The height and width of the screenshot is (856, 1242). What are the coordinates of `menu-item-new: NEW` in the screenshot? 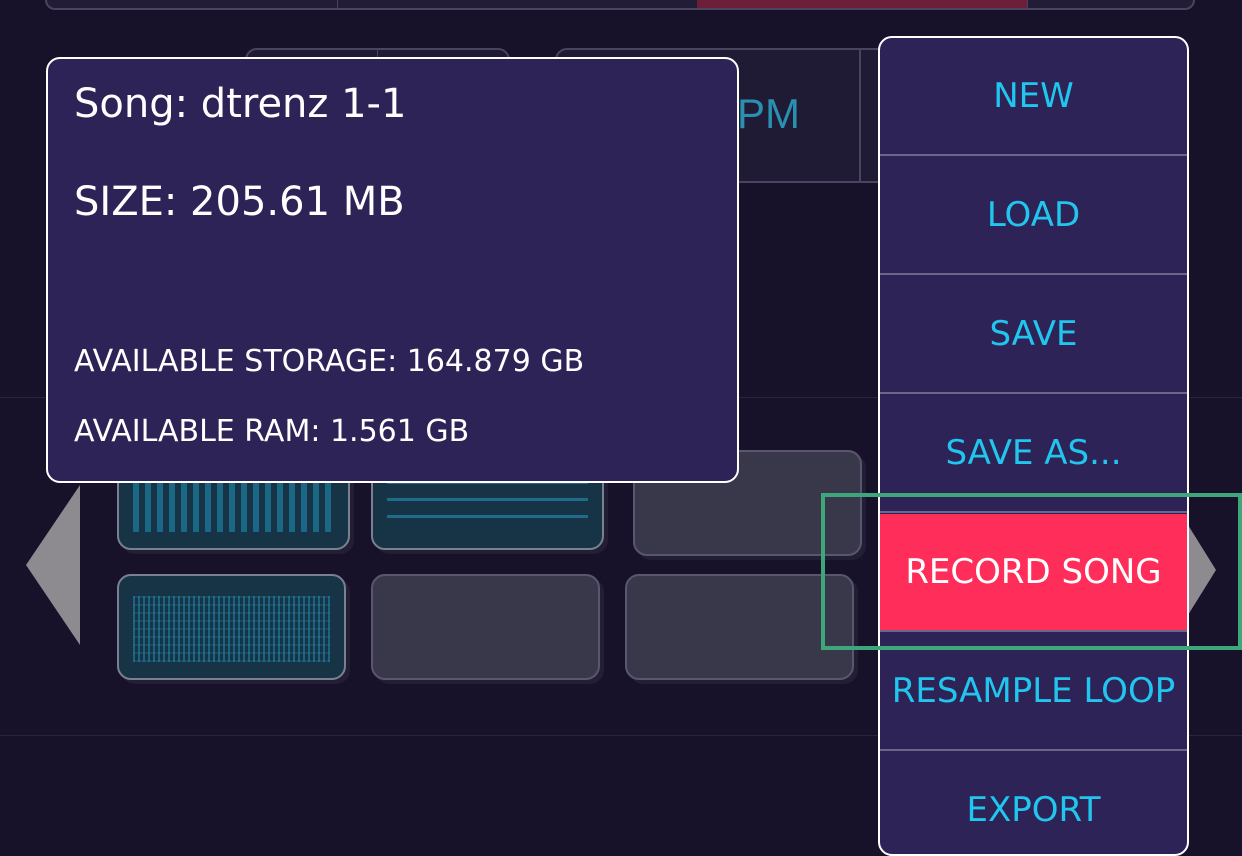 It's located at (1033, 97).